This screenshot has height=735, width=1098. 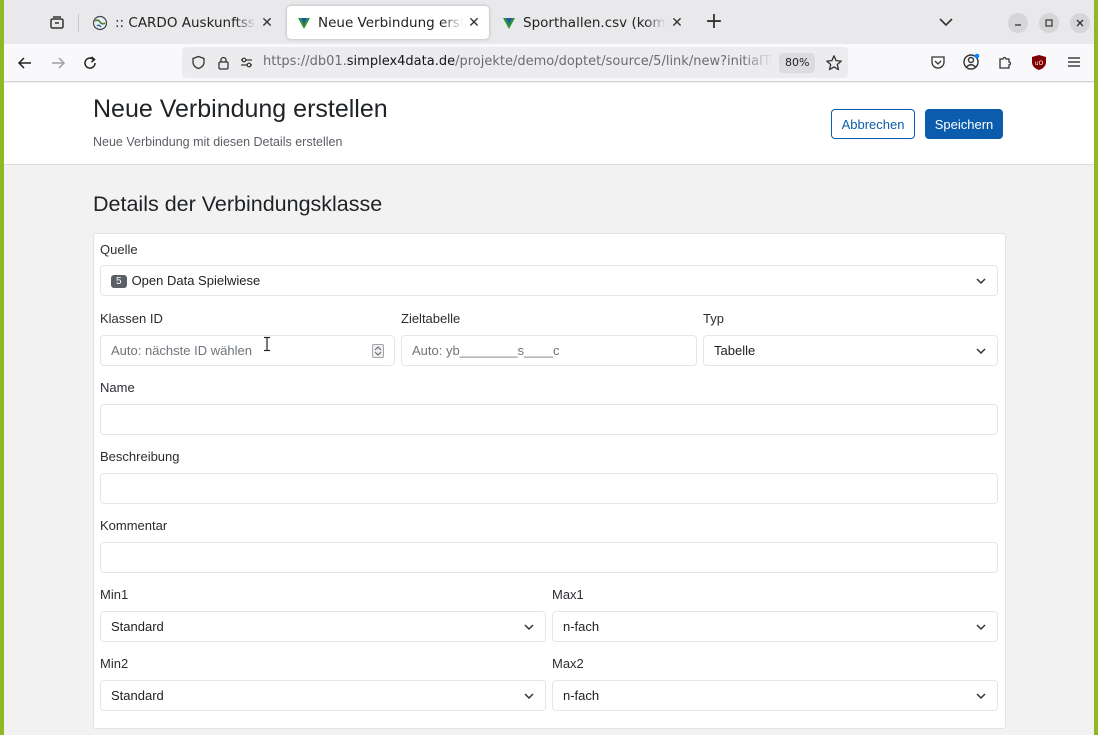 I want to click on forward-button, so click(x=58, y=63).